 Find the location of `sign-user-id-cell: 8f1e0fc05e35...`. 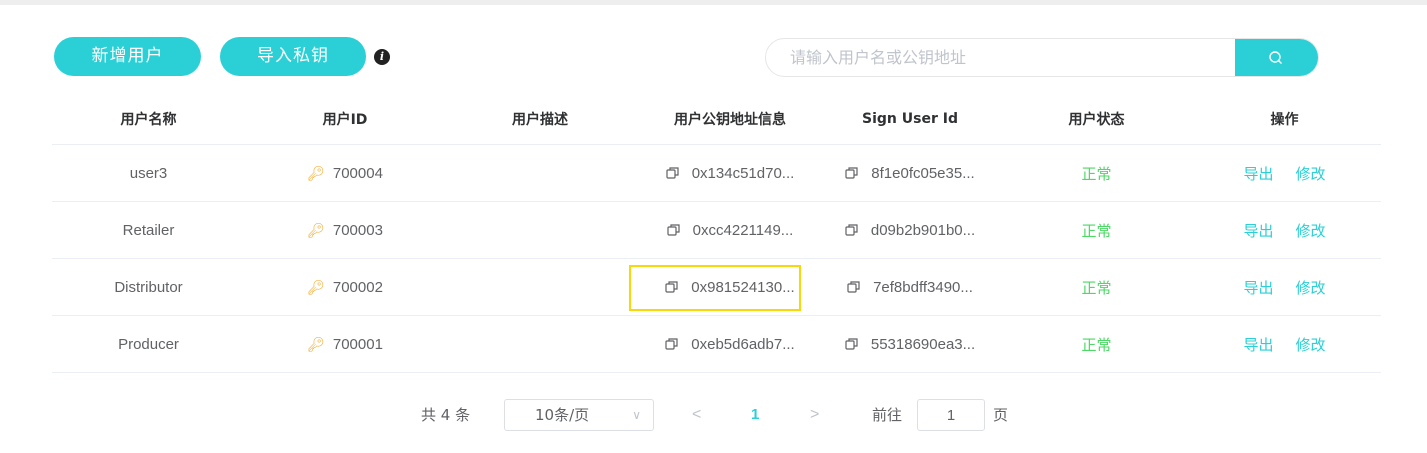

sign-user-id-cell: 8f1e0fc05e35... is located at coordinates (910, 173).